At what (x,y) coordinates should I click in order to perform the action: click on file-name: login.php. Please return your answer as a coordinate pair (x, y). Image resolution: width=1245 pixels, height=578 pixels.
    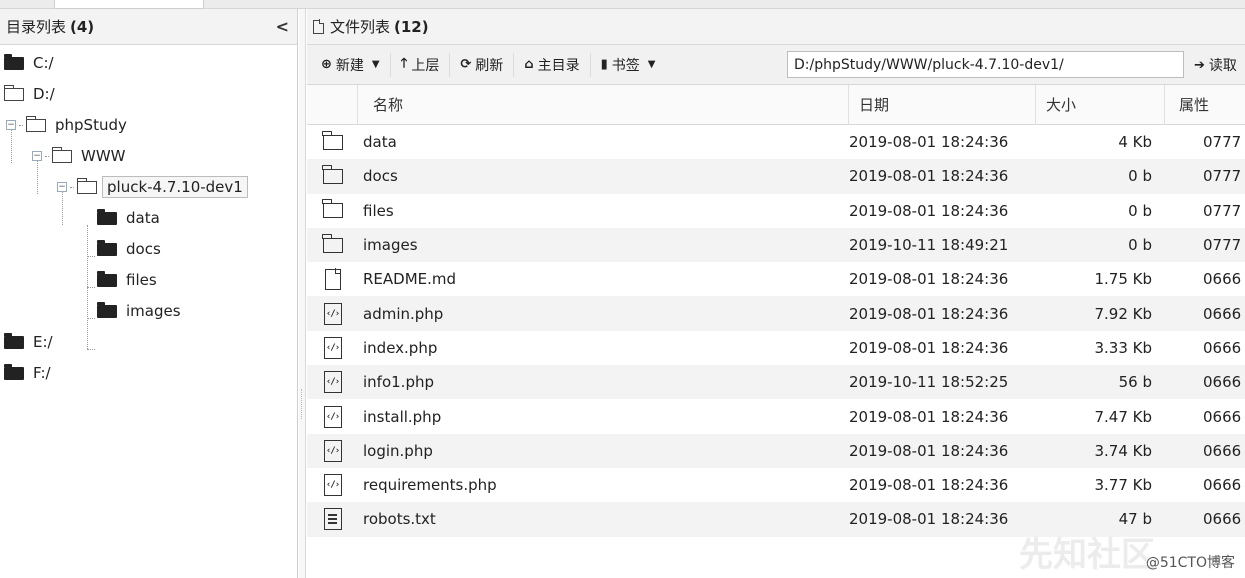
    Looking at the image, I should click on (398, 450).